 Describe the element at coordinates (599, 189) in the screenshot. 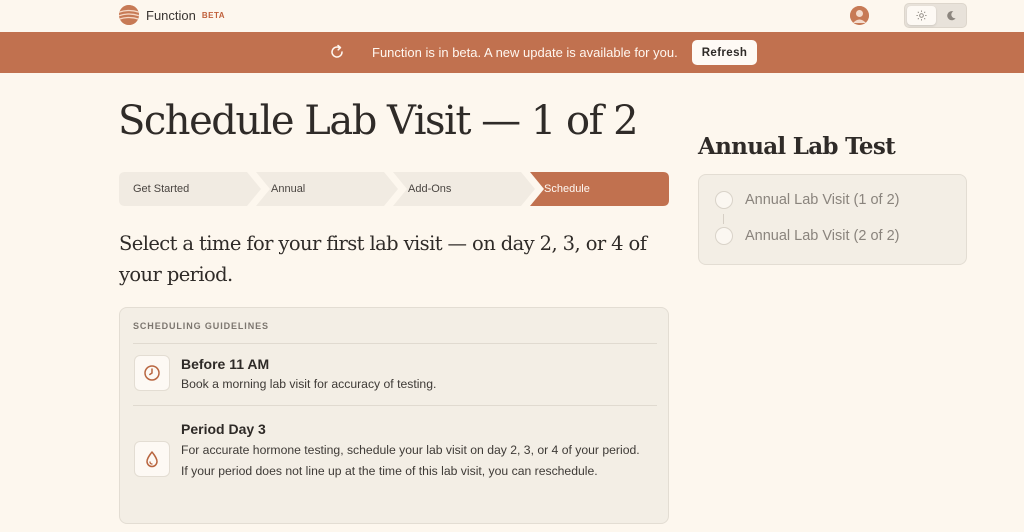

I see `step-schedule: Schedule` at that location.